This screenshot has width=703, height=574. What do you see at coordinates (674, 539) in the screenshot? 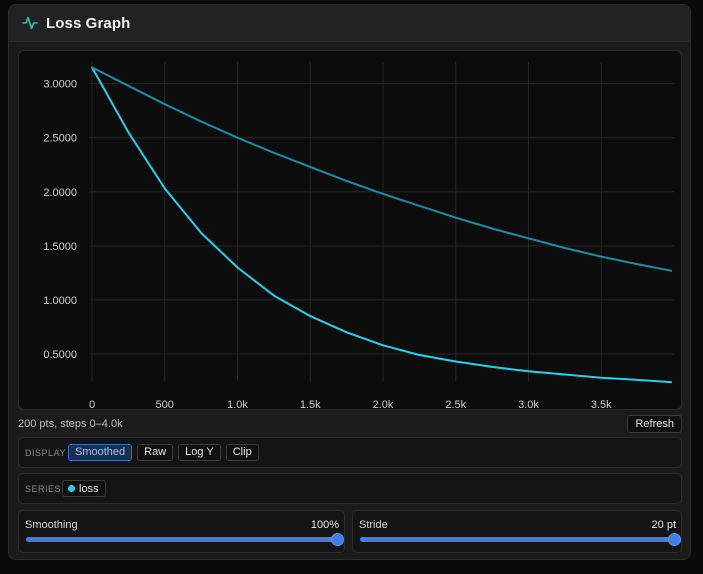
I see `stride-slider-thumb` at bounding box center [674, 539].